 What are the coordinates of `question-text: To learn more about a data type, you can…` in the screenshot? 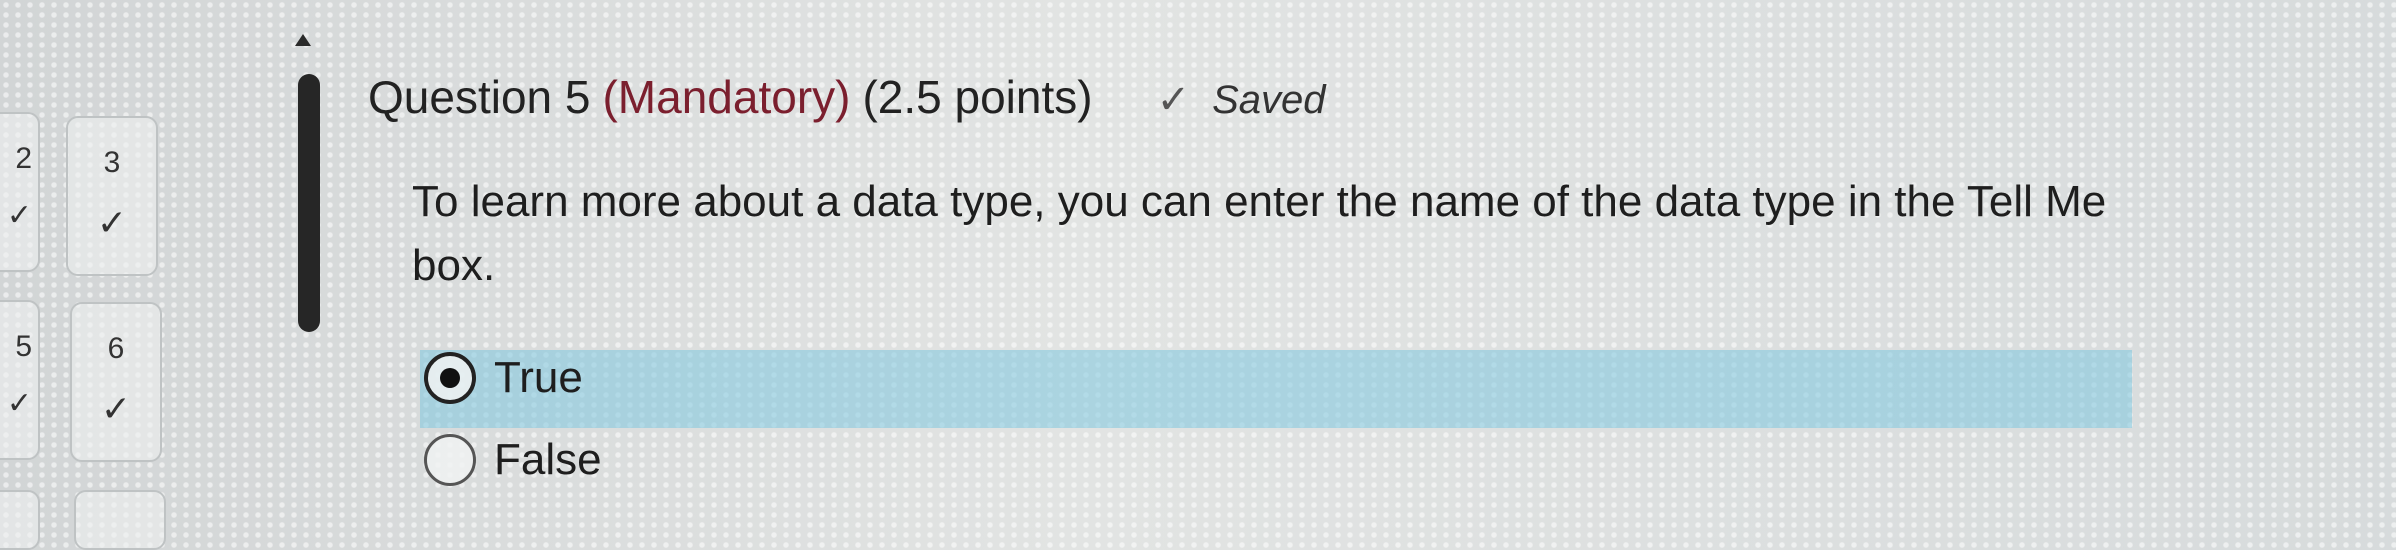 It's located at (1259, 233).